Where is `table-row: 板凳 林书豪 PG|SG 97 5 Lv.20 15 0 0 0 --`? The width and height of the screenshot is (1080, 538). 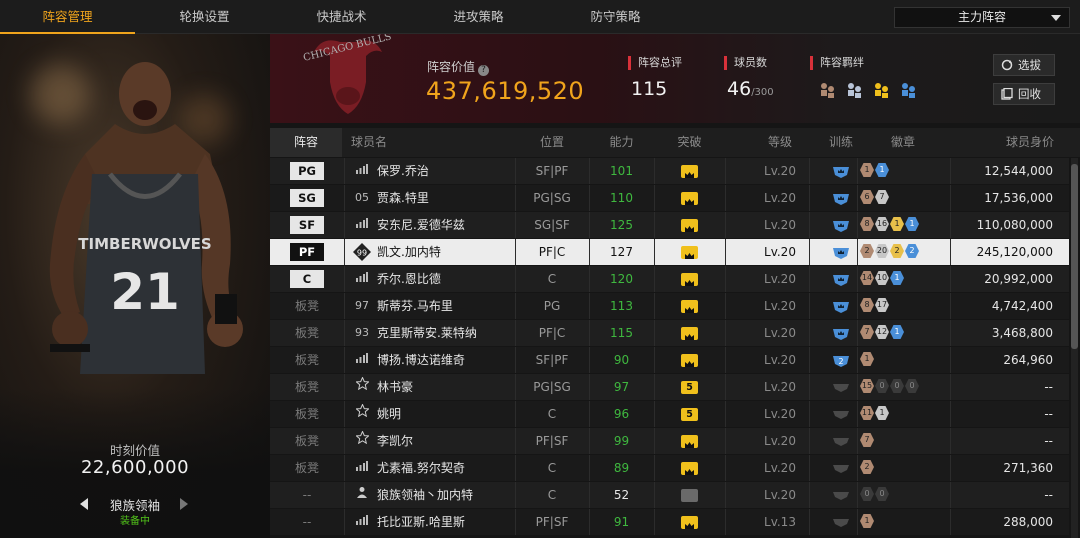
table-row: 板凳 林书豪 PG|SG 97 5 Lv.20 15 0 0 0 -- is located at coordinates (669, 387).